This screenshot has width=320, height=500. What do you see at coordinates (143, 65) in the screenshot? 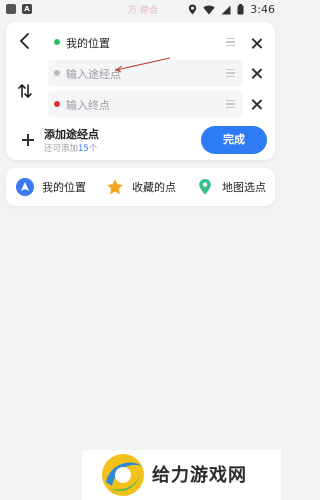
I see `annotation-arrow-icon` at bounding box center [143, 65].